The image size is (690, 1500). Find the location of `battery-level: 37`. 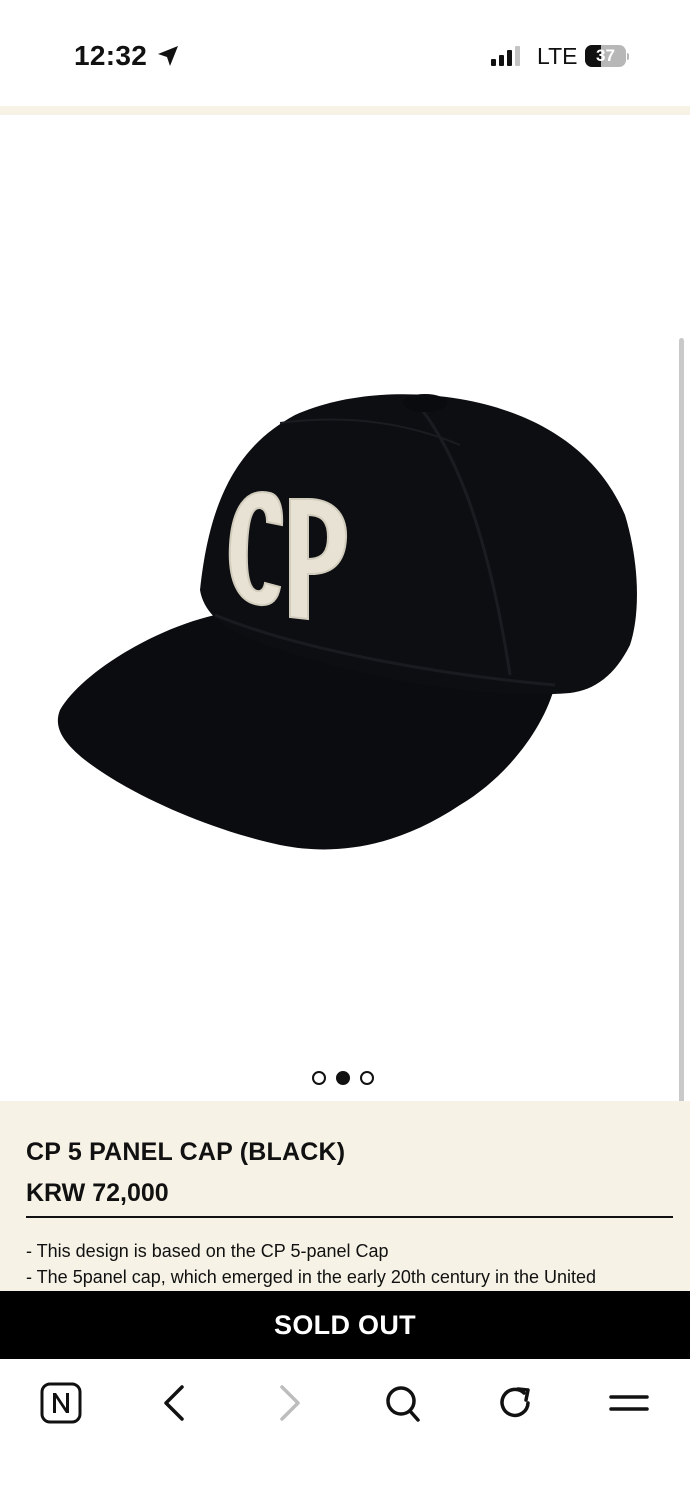

battery-level: 37 is located at coordinates (605, 55).